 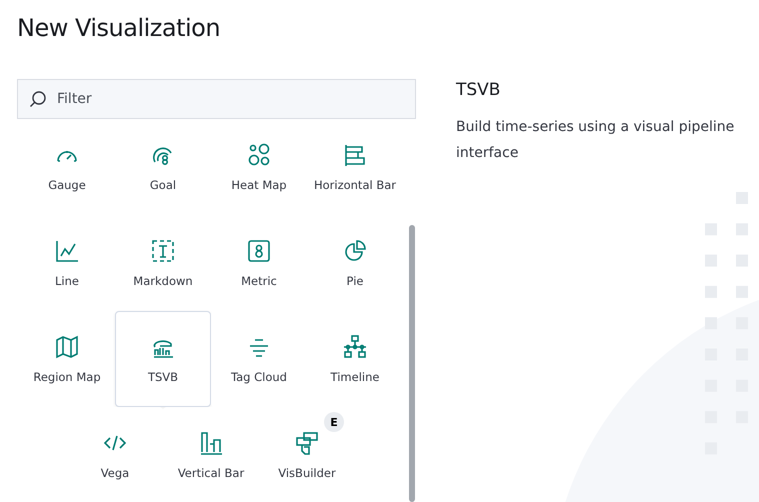 What do you see at coordinates (412, 363) in the screenshot?
I see `scrollbar` at bounding box center [412, 363].